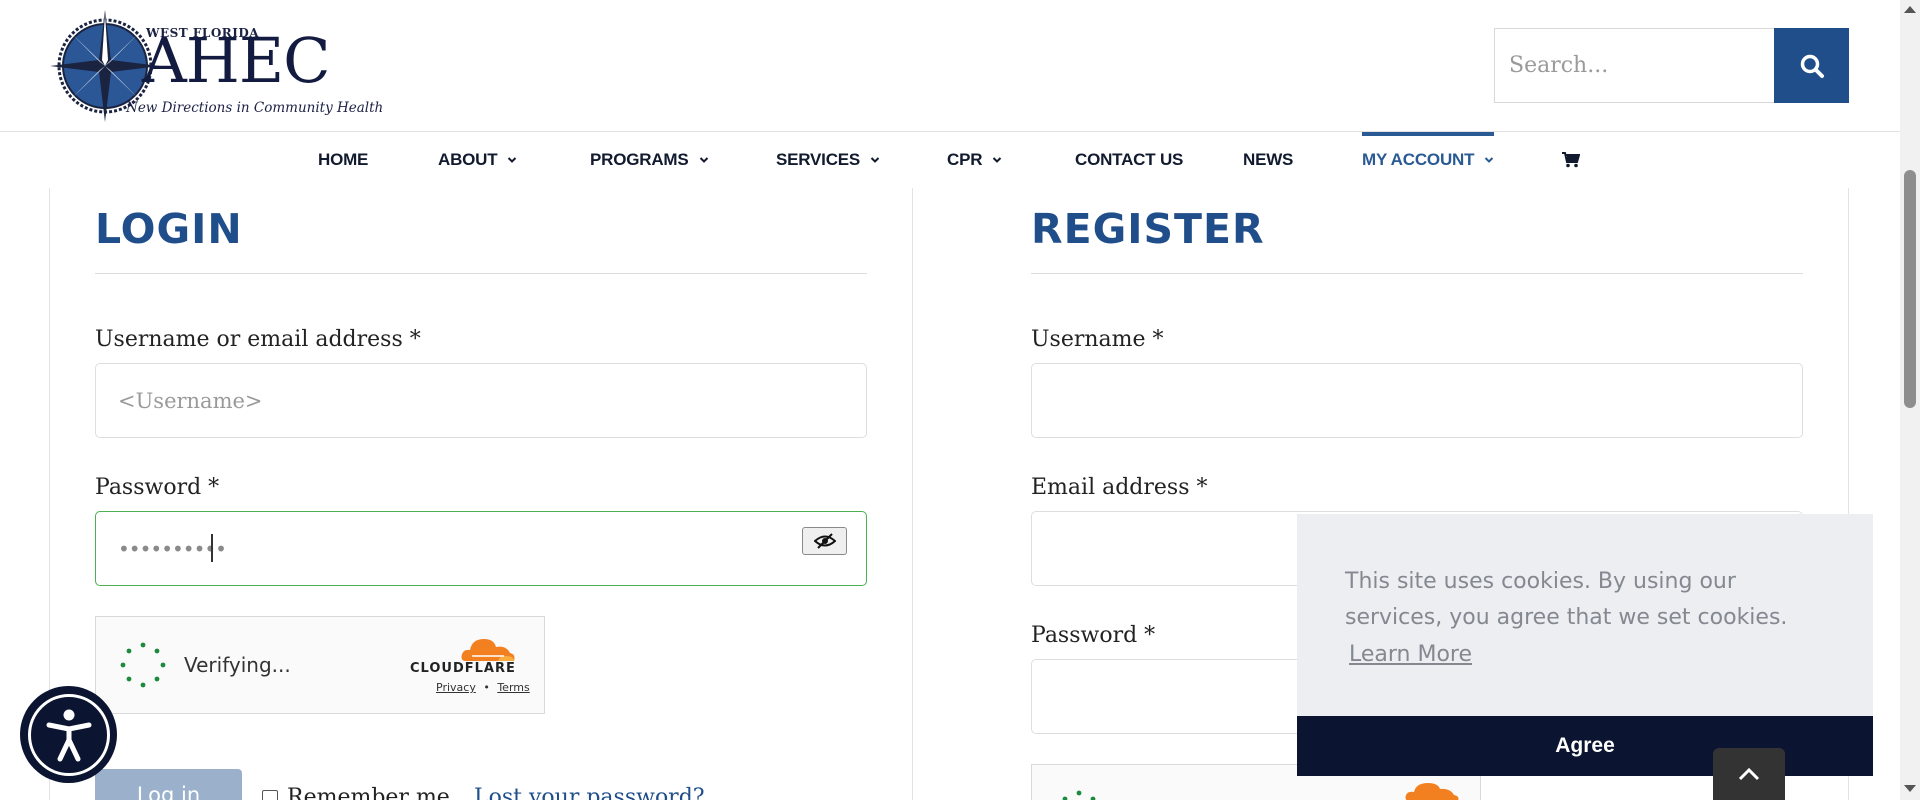  Describe the element at coordinates (463, 668) in the screenshot. I see `cloudflare-wordmark: CLOUDFLARE` at that location.